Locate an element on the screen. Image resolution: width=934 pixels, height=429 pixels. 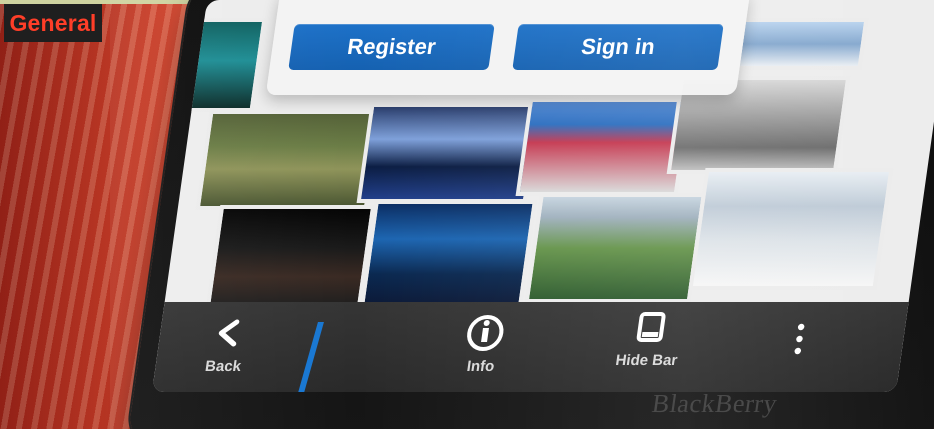
sign-in-button: Sign in is located at coordinates (618, 47).